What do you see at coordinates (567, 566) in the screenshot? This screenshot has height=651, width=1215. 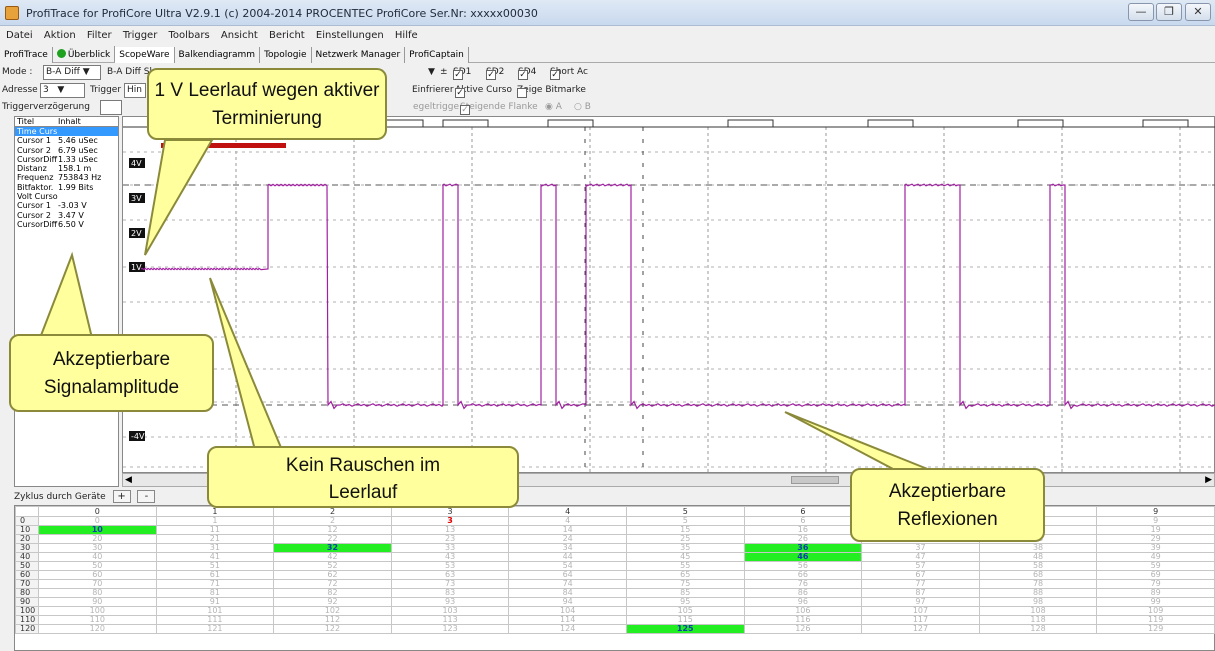 I see `grid-cell: 54` at bounding box center [567, 566].